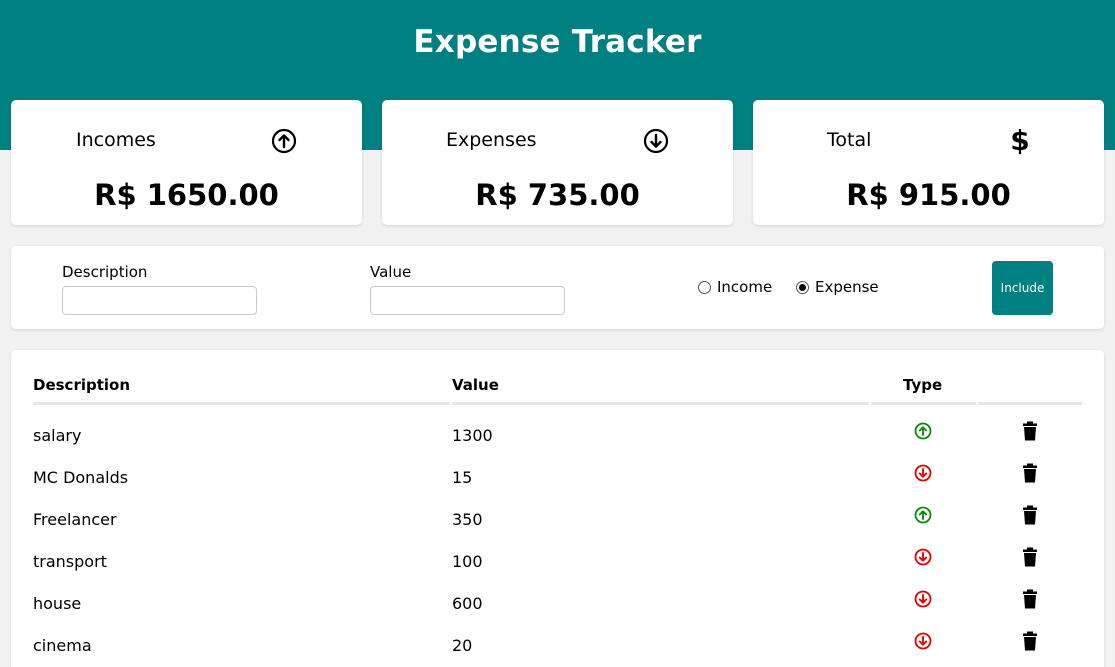 This screenshot has height=667, width=1115. I want to click on table-row: Freelancer 350, so click(557, 531).